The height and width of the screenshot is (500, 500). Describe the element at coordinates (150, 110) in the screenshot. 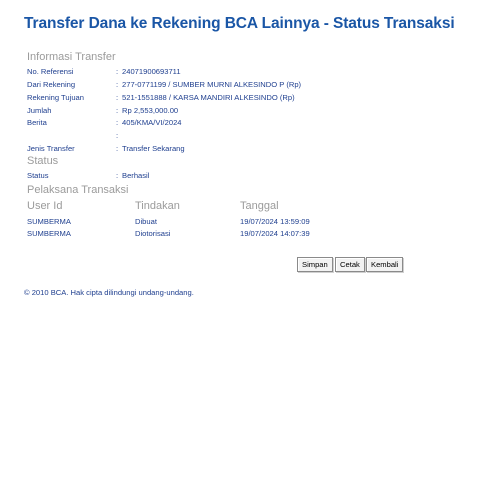

I see `info-value: Rp 2,553,000.00` at that location.